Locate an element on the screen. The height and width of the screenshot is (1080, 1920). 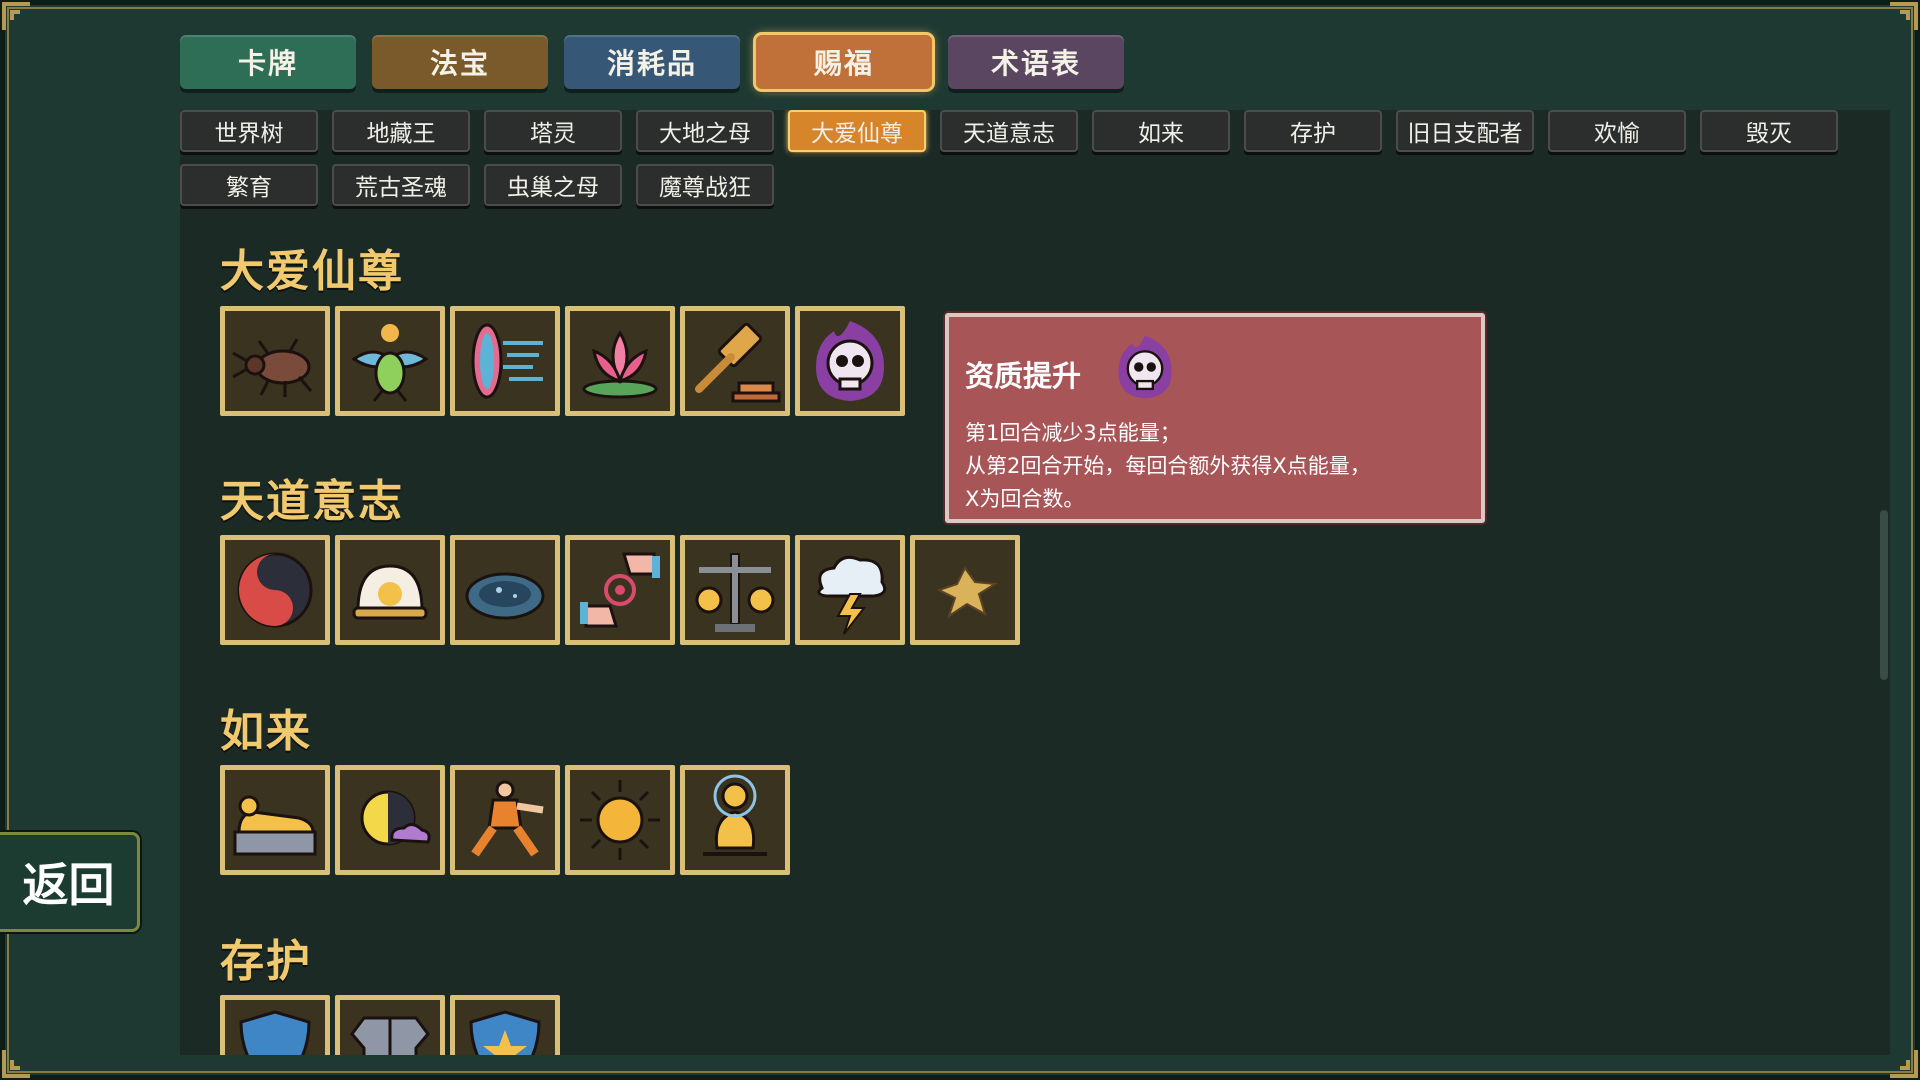
sub-tab-tower-spirit: 塔灵 is located at coordinates (553, 131).